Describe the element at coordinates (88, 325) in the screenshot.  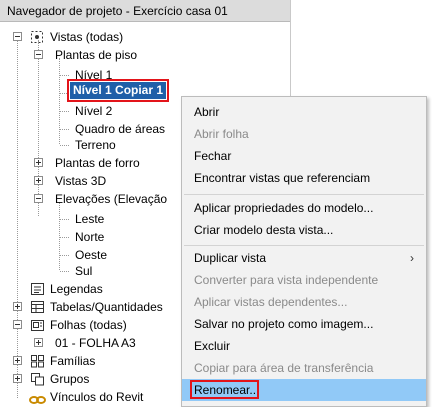
I see `tree-label: Folhas (todas)` at that location.